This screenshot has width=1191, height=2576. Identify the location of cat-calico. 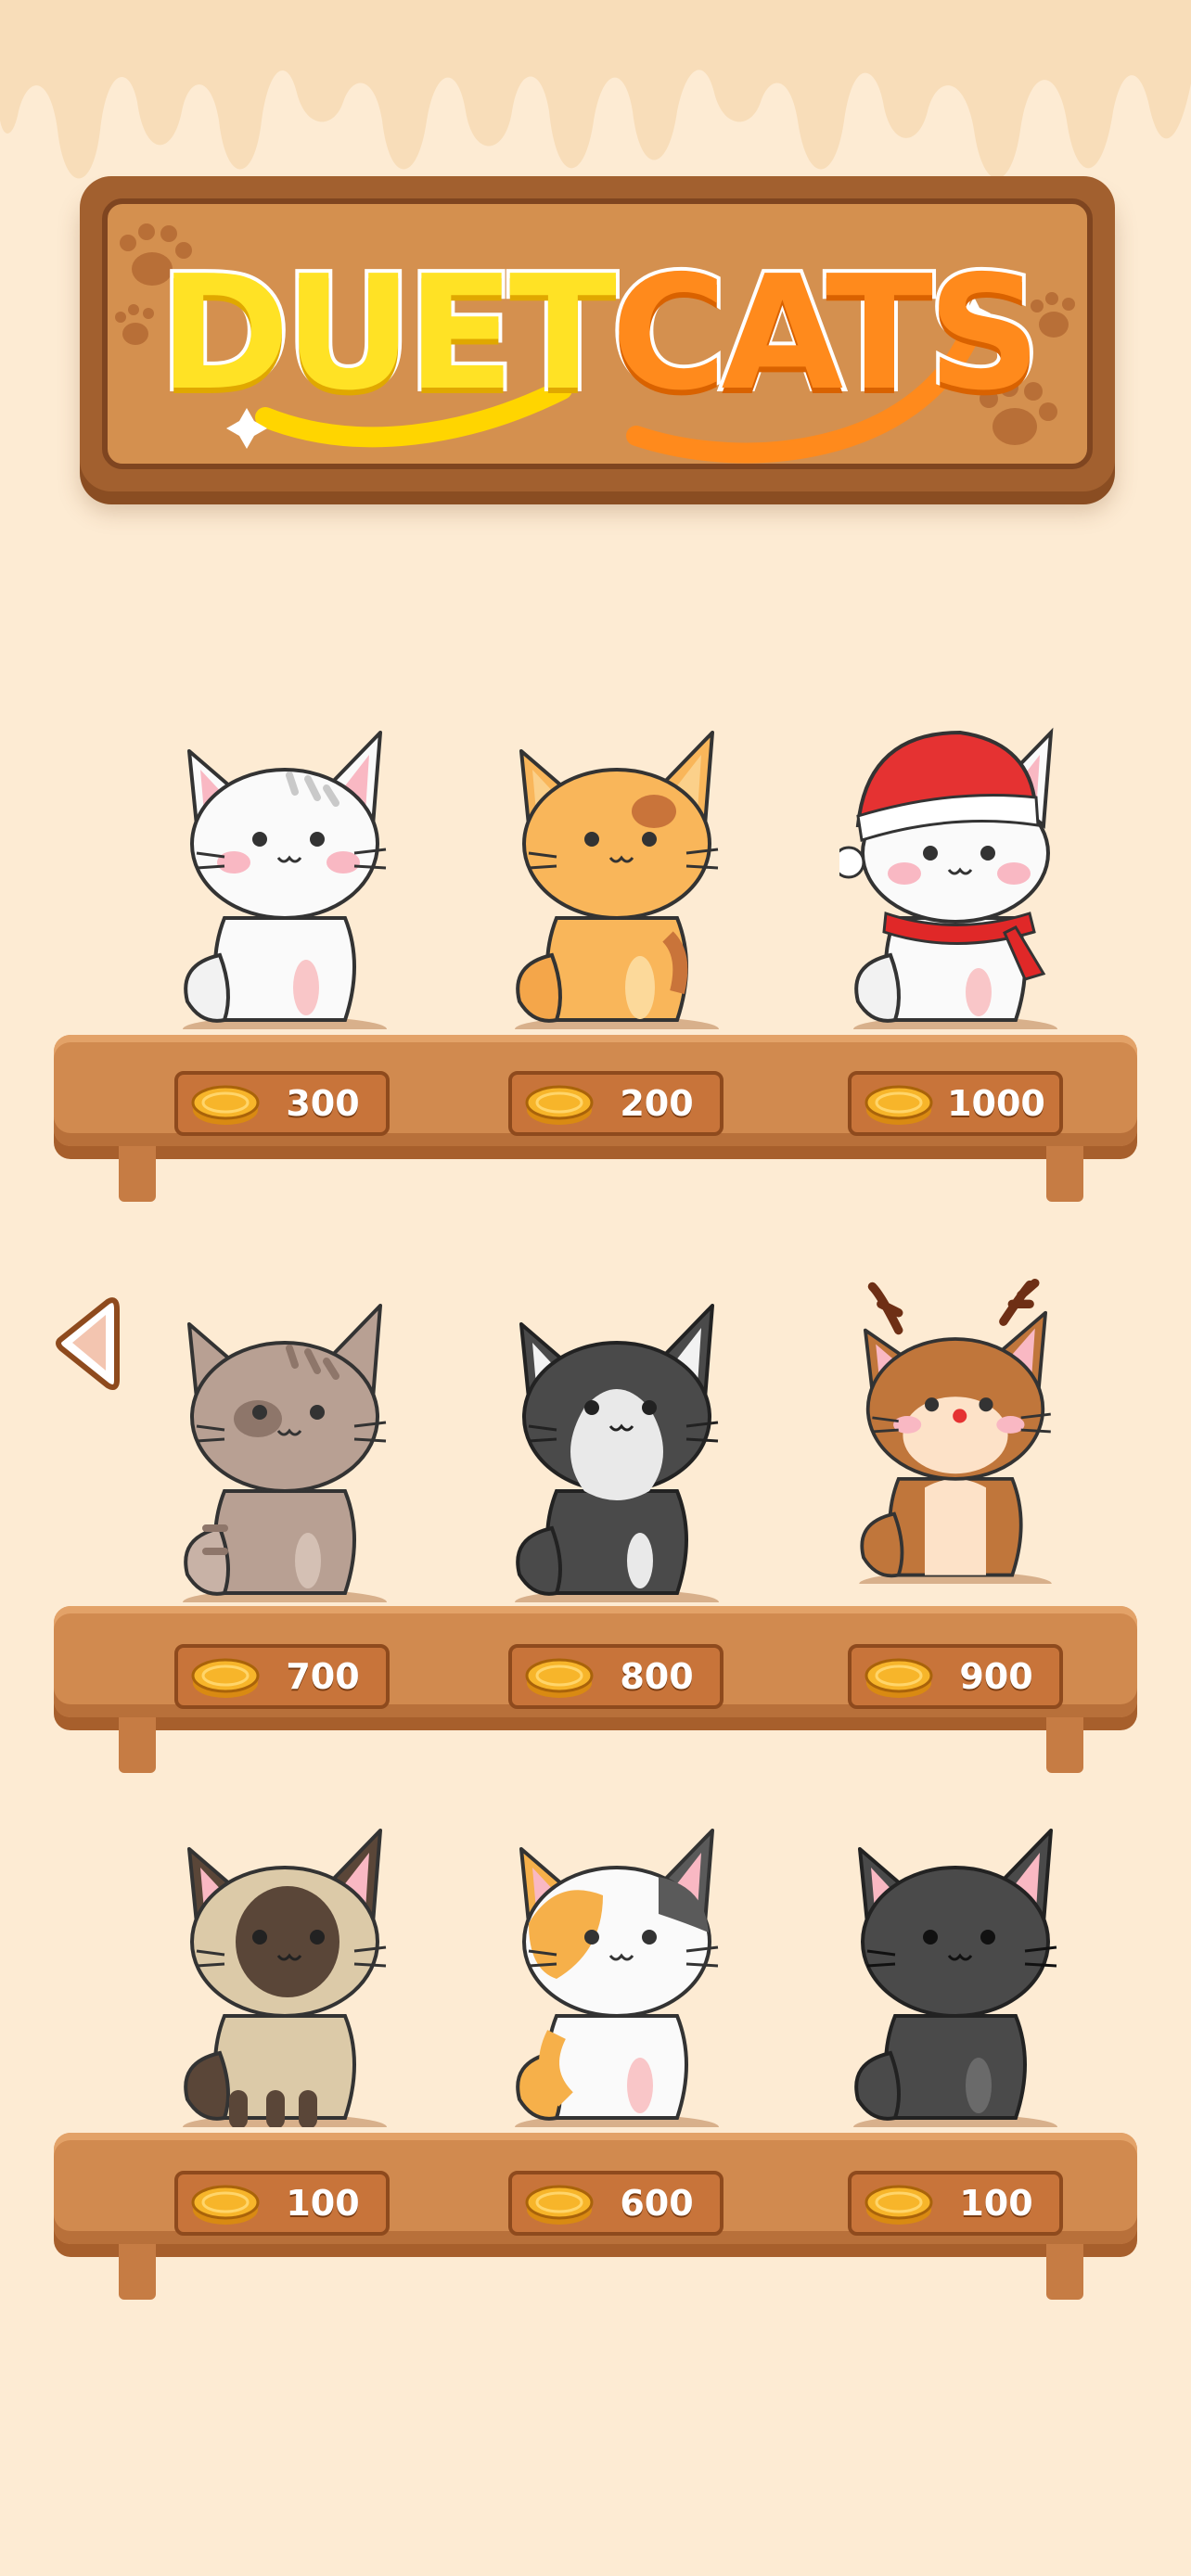
(617, 1974).